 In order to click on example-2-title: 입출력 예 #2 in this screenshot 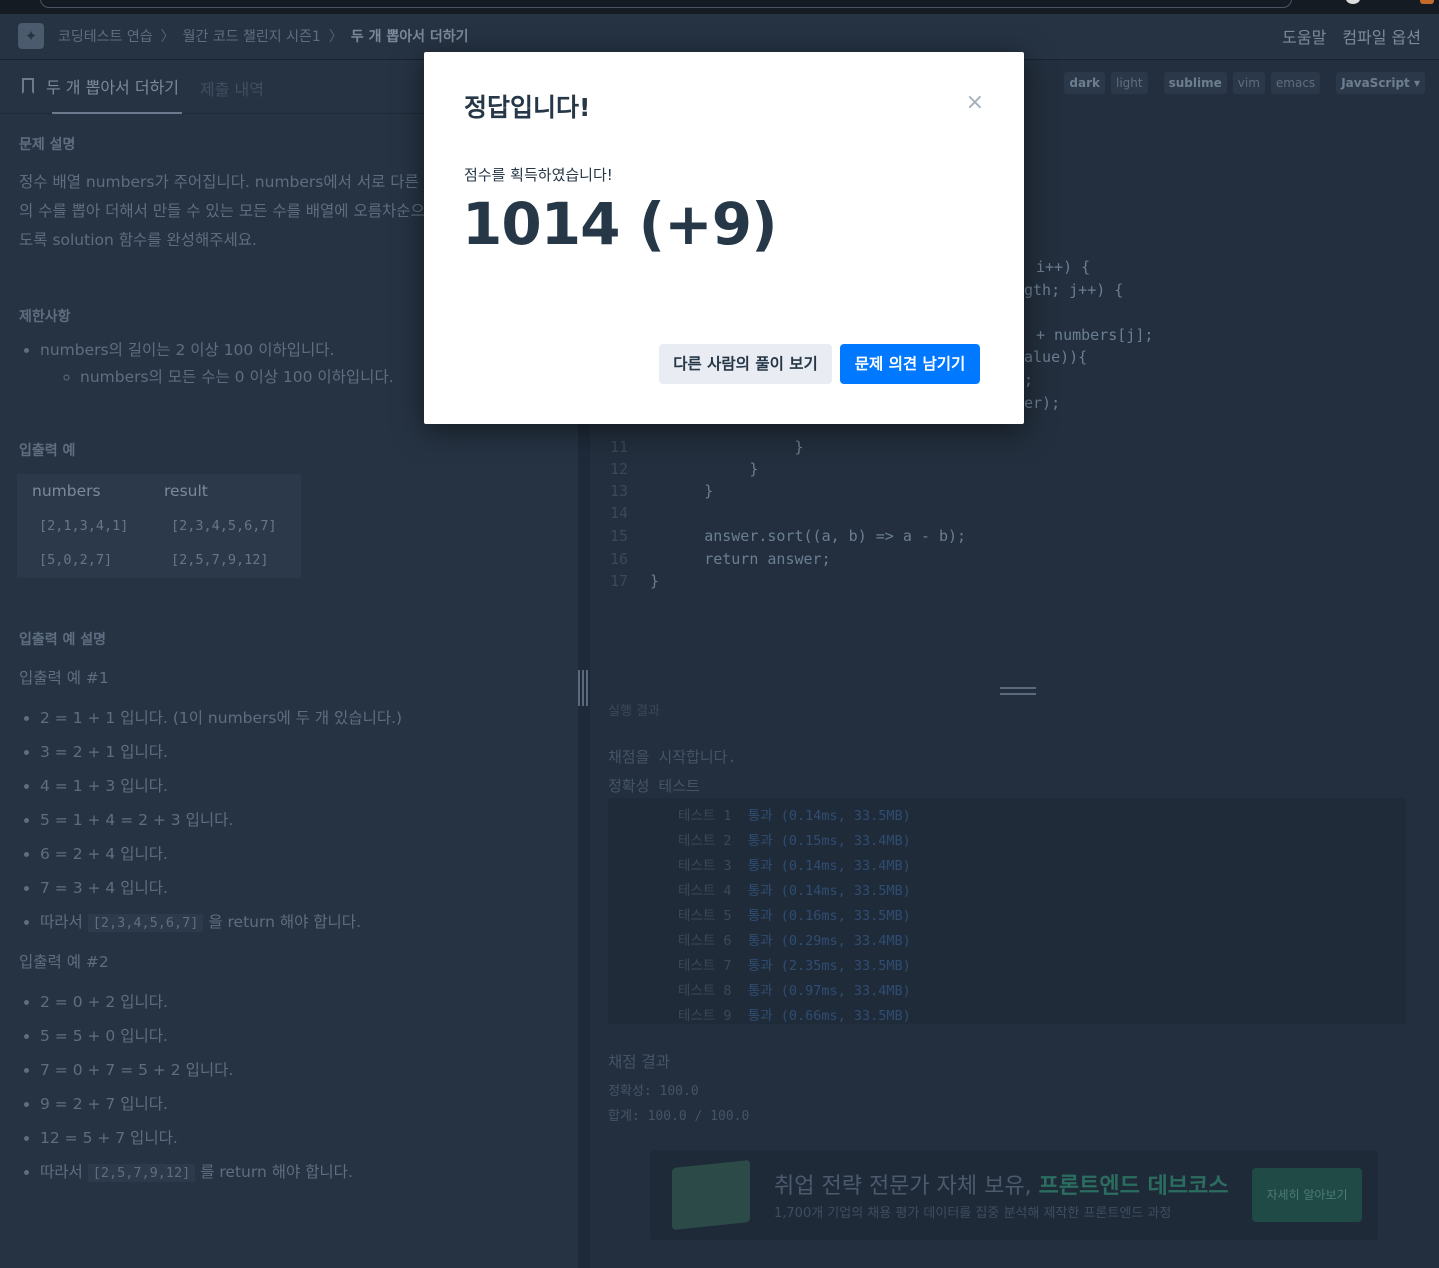, I will do `click(64, 962)`.